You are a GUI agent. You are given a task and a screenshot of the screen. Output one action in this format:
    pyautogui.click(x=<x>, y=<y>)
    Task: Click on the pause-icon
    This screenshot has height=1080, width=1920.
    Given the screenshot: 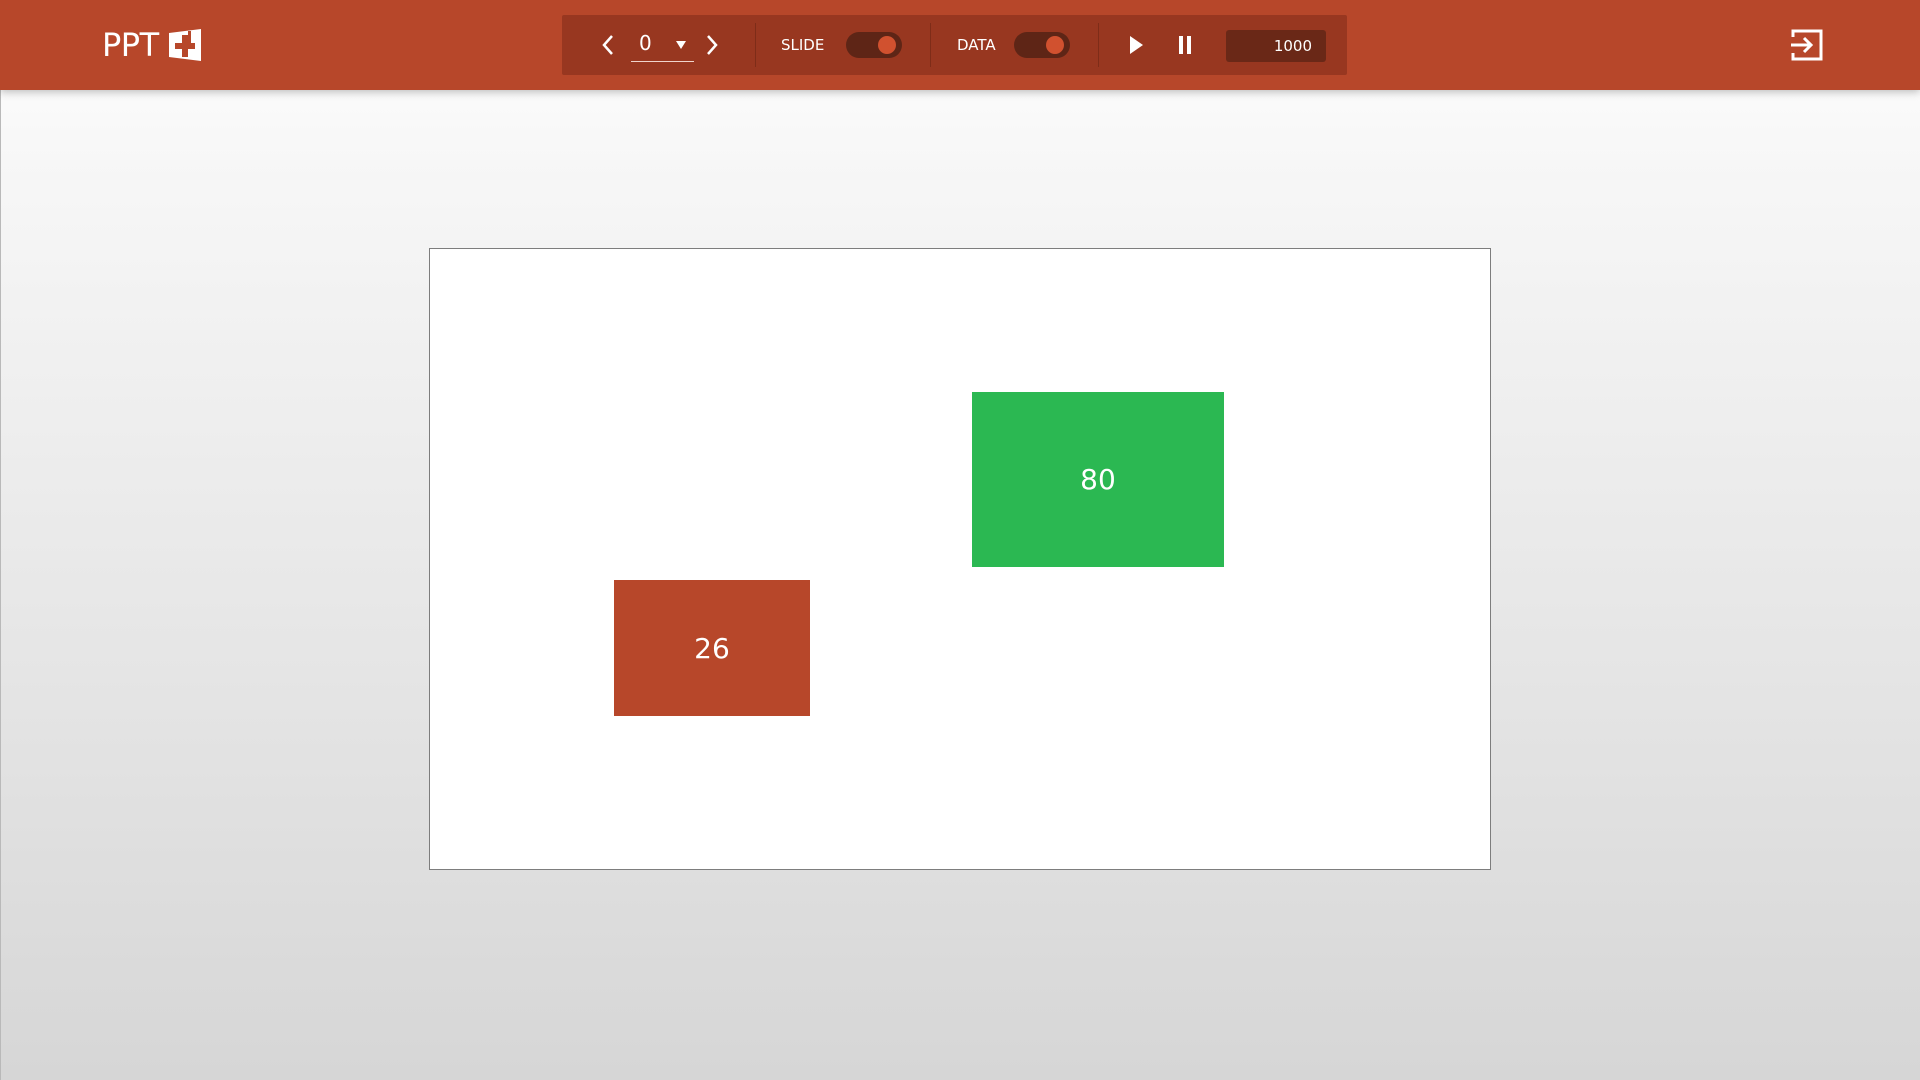 What is the action you would take?
    pyautogui.click(x=1185, y=45)
    